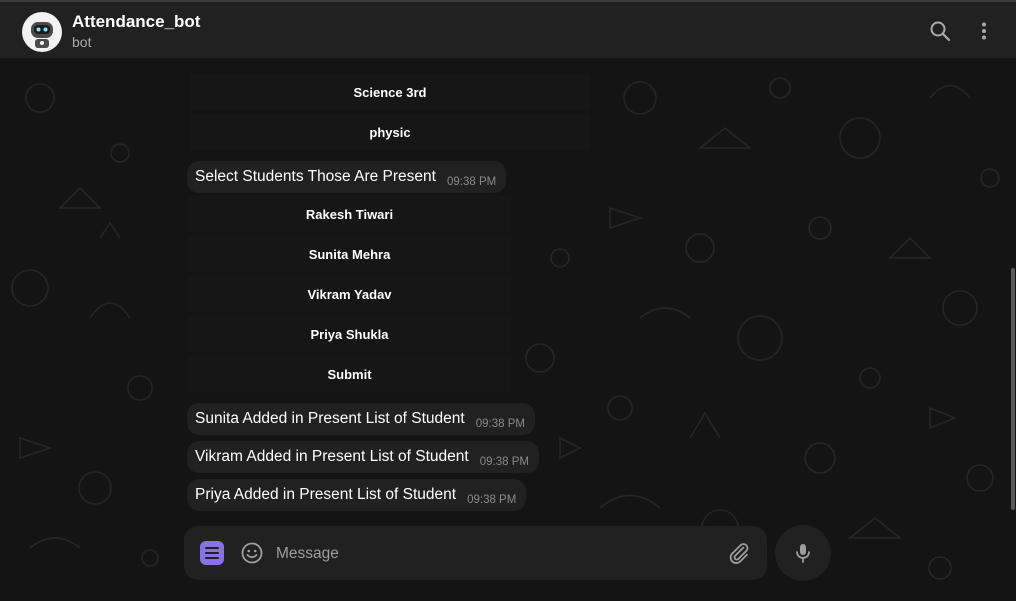  Describe the element at coordinates (940, 31) in the screenshot. I see `search-icon` at that location.